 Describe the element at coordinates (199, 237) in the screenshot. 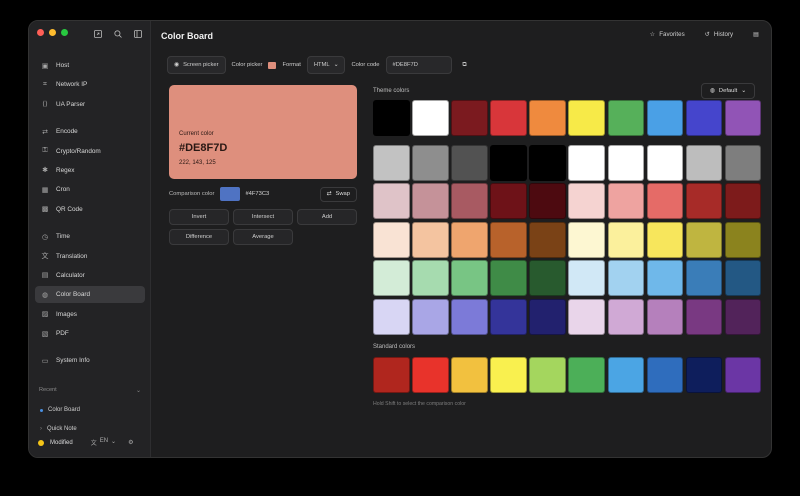

I see `difference-button: Difference` at that location.